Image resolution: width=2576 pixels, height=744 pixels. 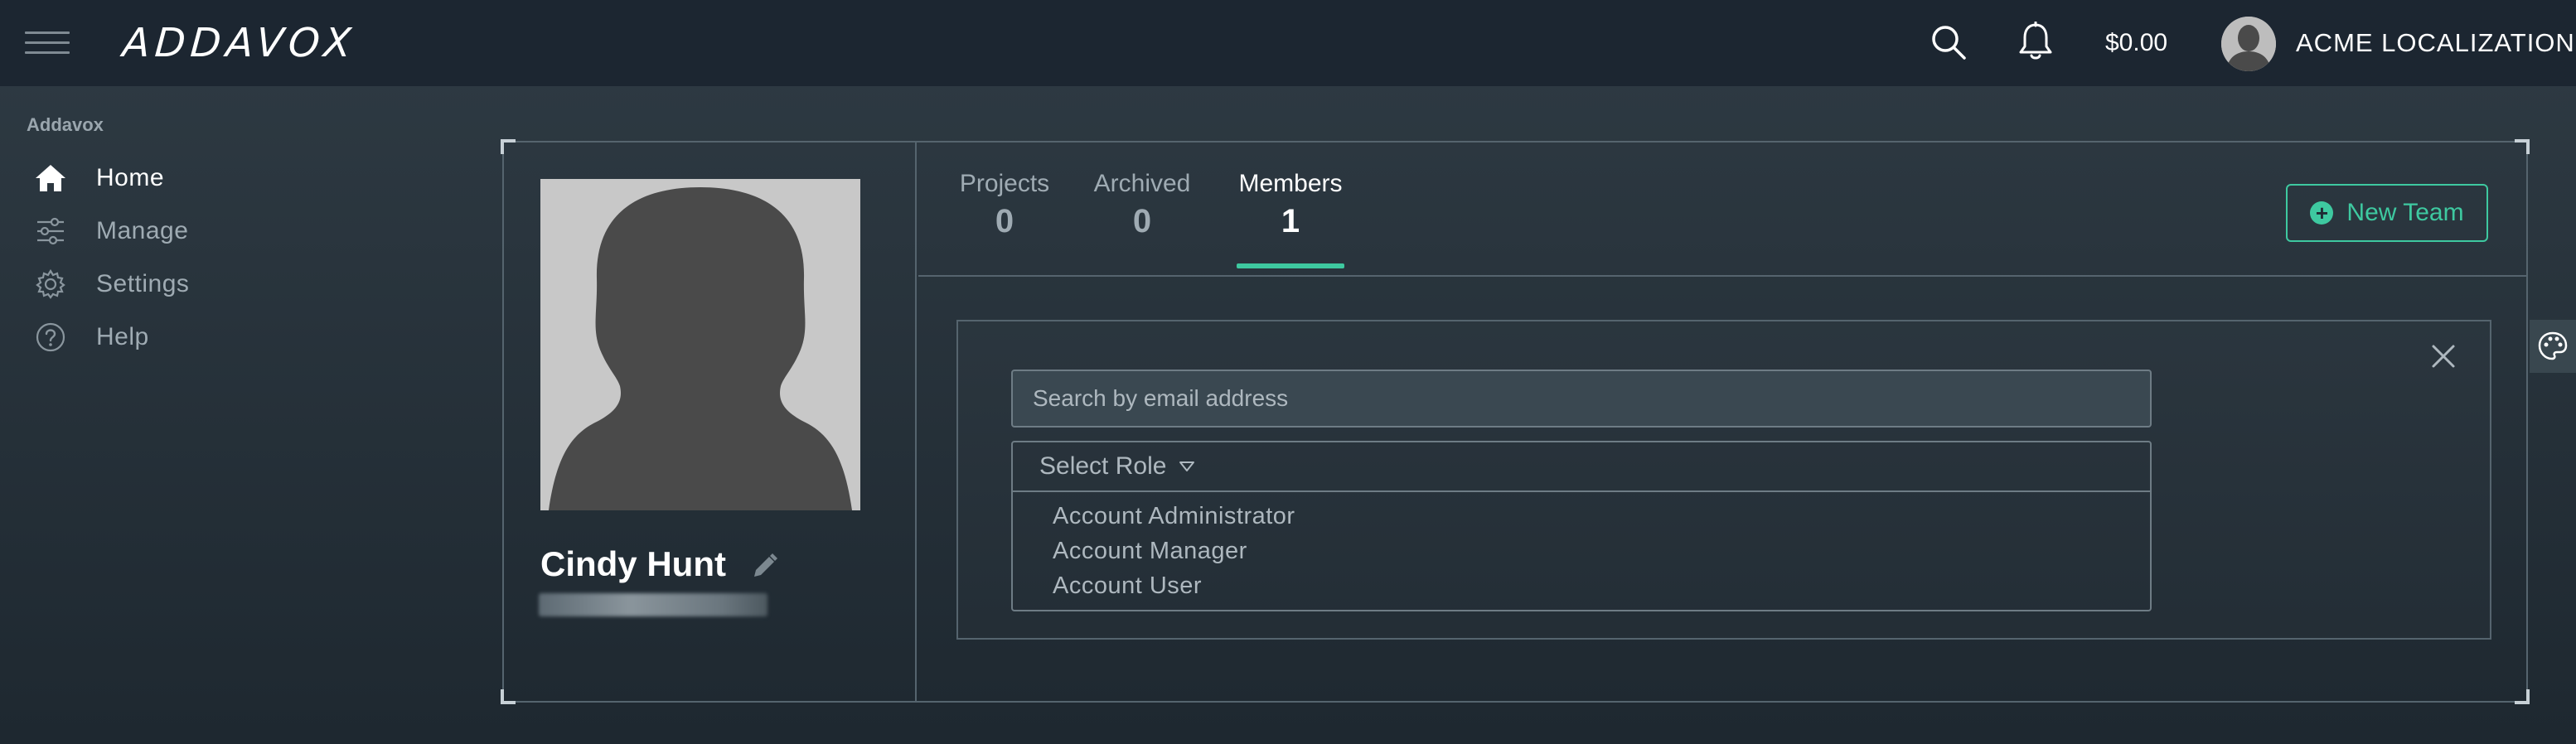 What do you see at coordinates (1290, 184) in the screenshot?
I see `tab-label: Members` at bounding box center [1290, 184].